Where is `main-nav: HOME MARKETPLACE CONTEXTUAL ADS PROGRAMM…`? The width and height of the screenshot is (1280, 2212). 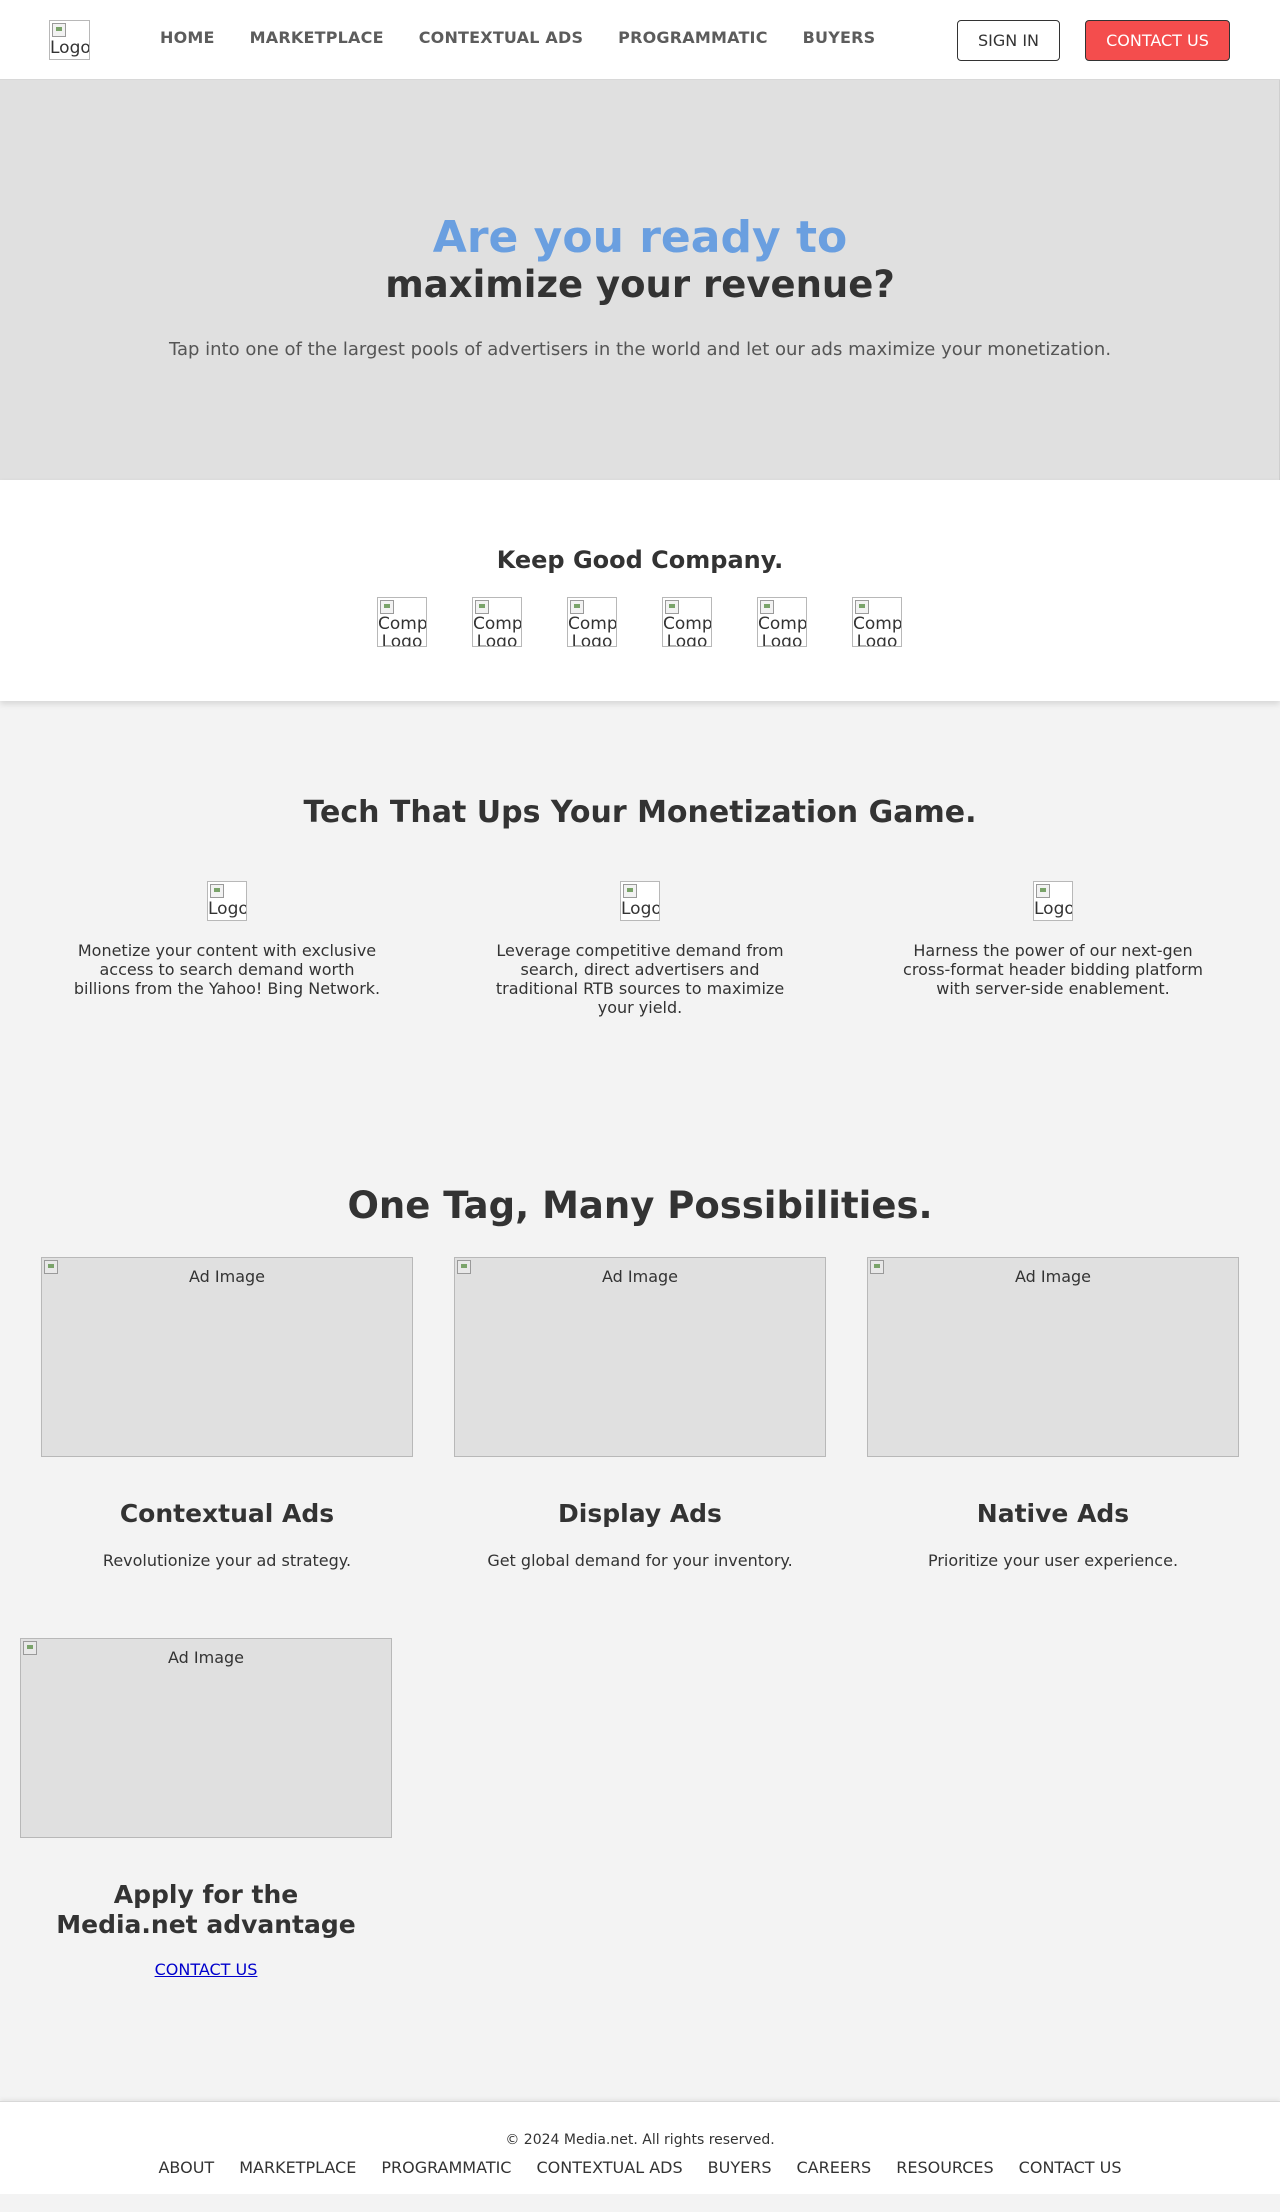 main-nav: HOME MARKETPLACE CONTEXTUAL ADS PROGRAMM… is located at coordinates (535, 37).